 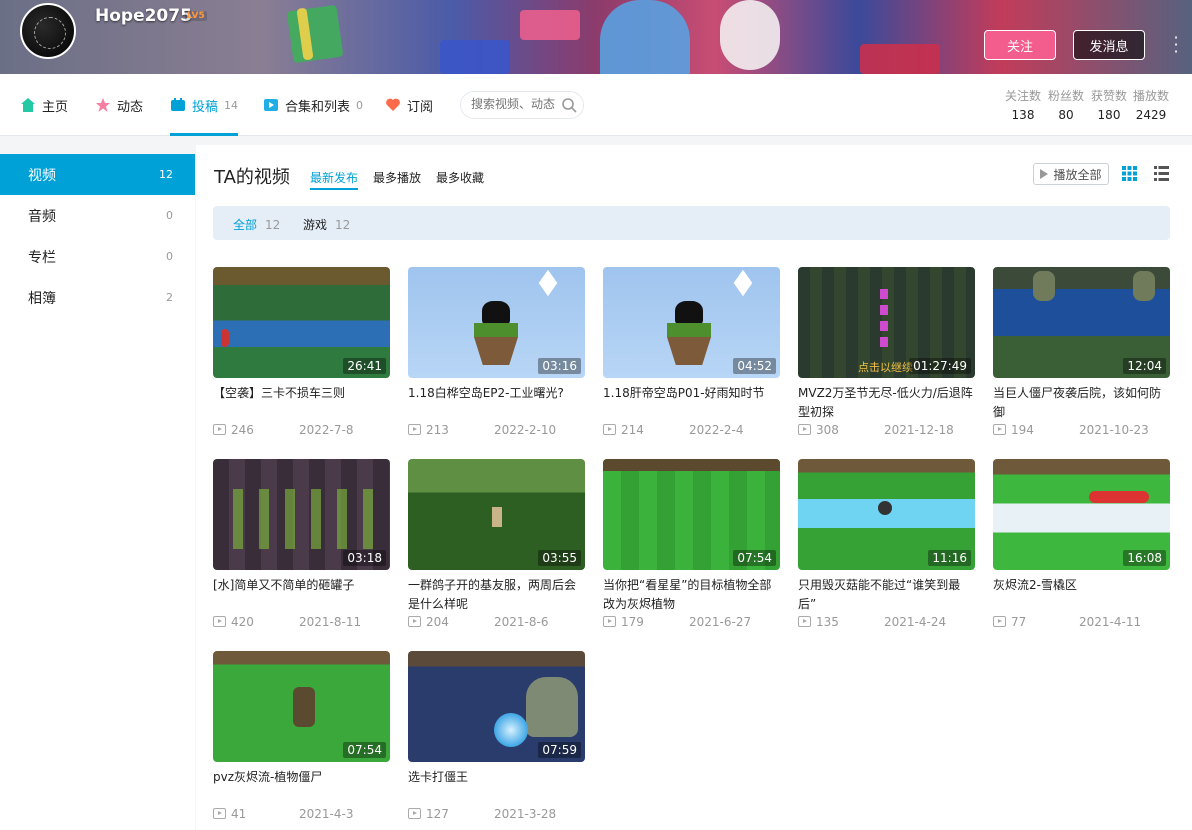 I want to click on username: Hope2075, so click(x=143, y=16).